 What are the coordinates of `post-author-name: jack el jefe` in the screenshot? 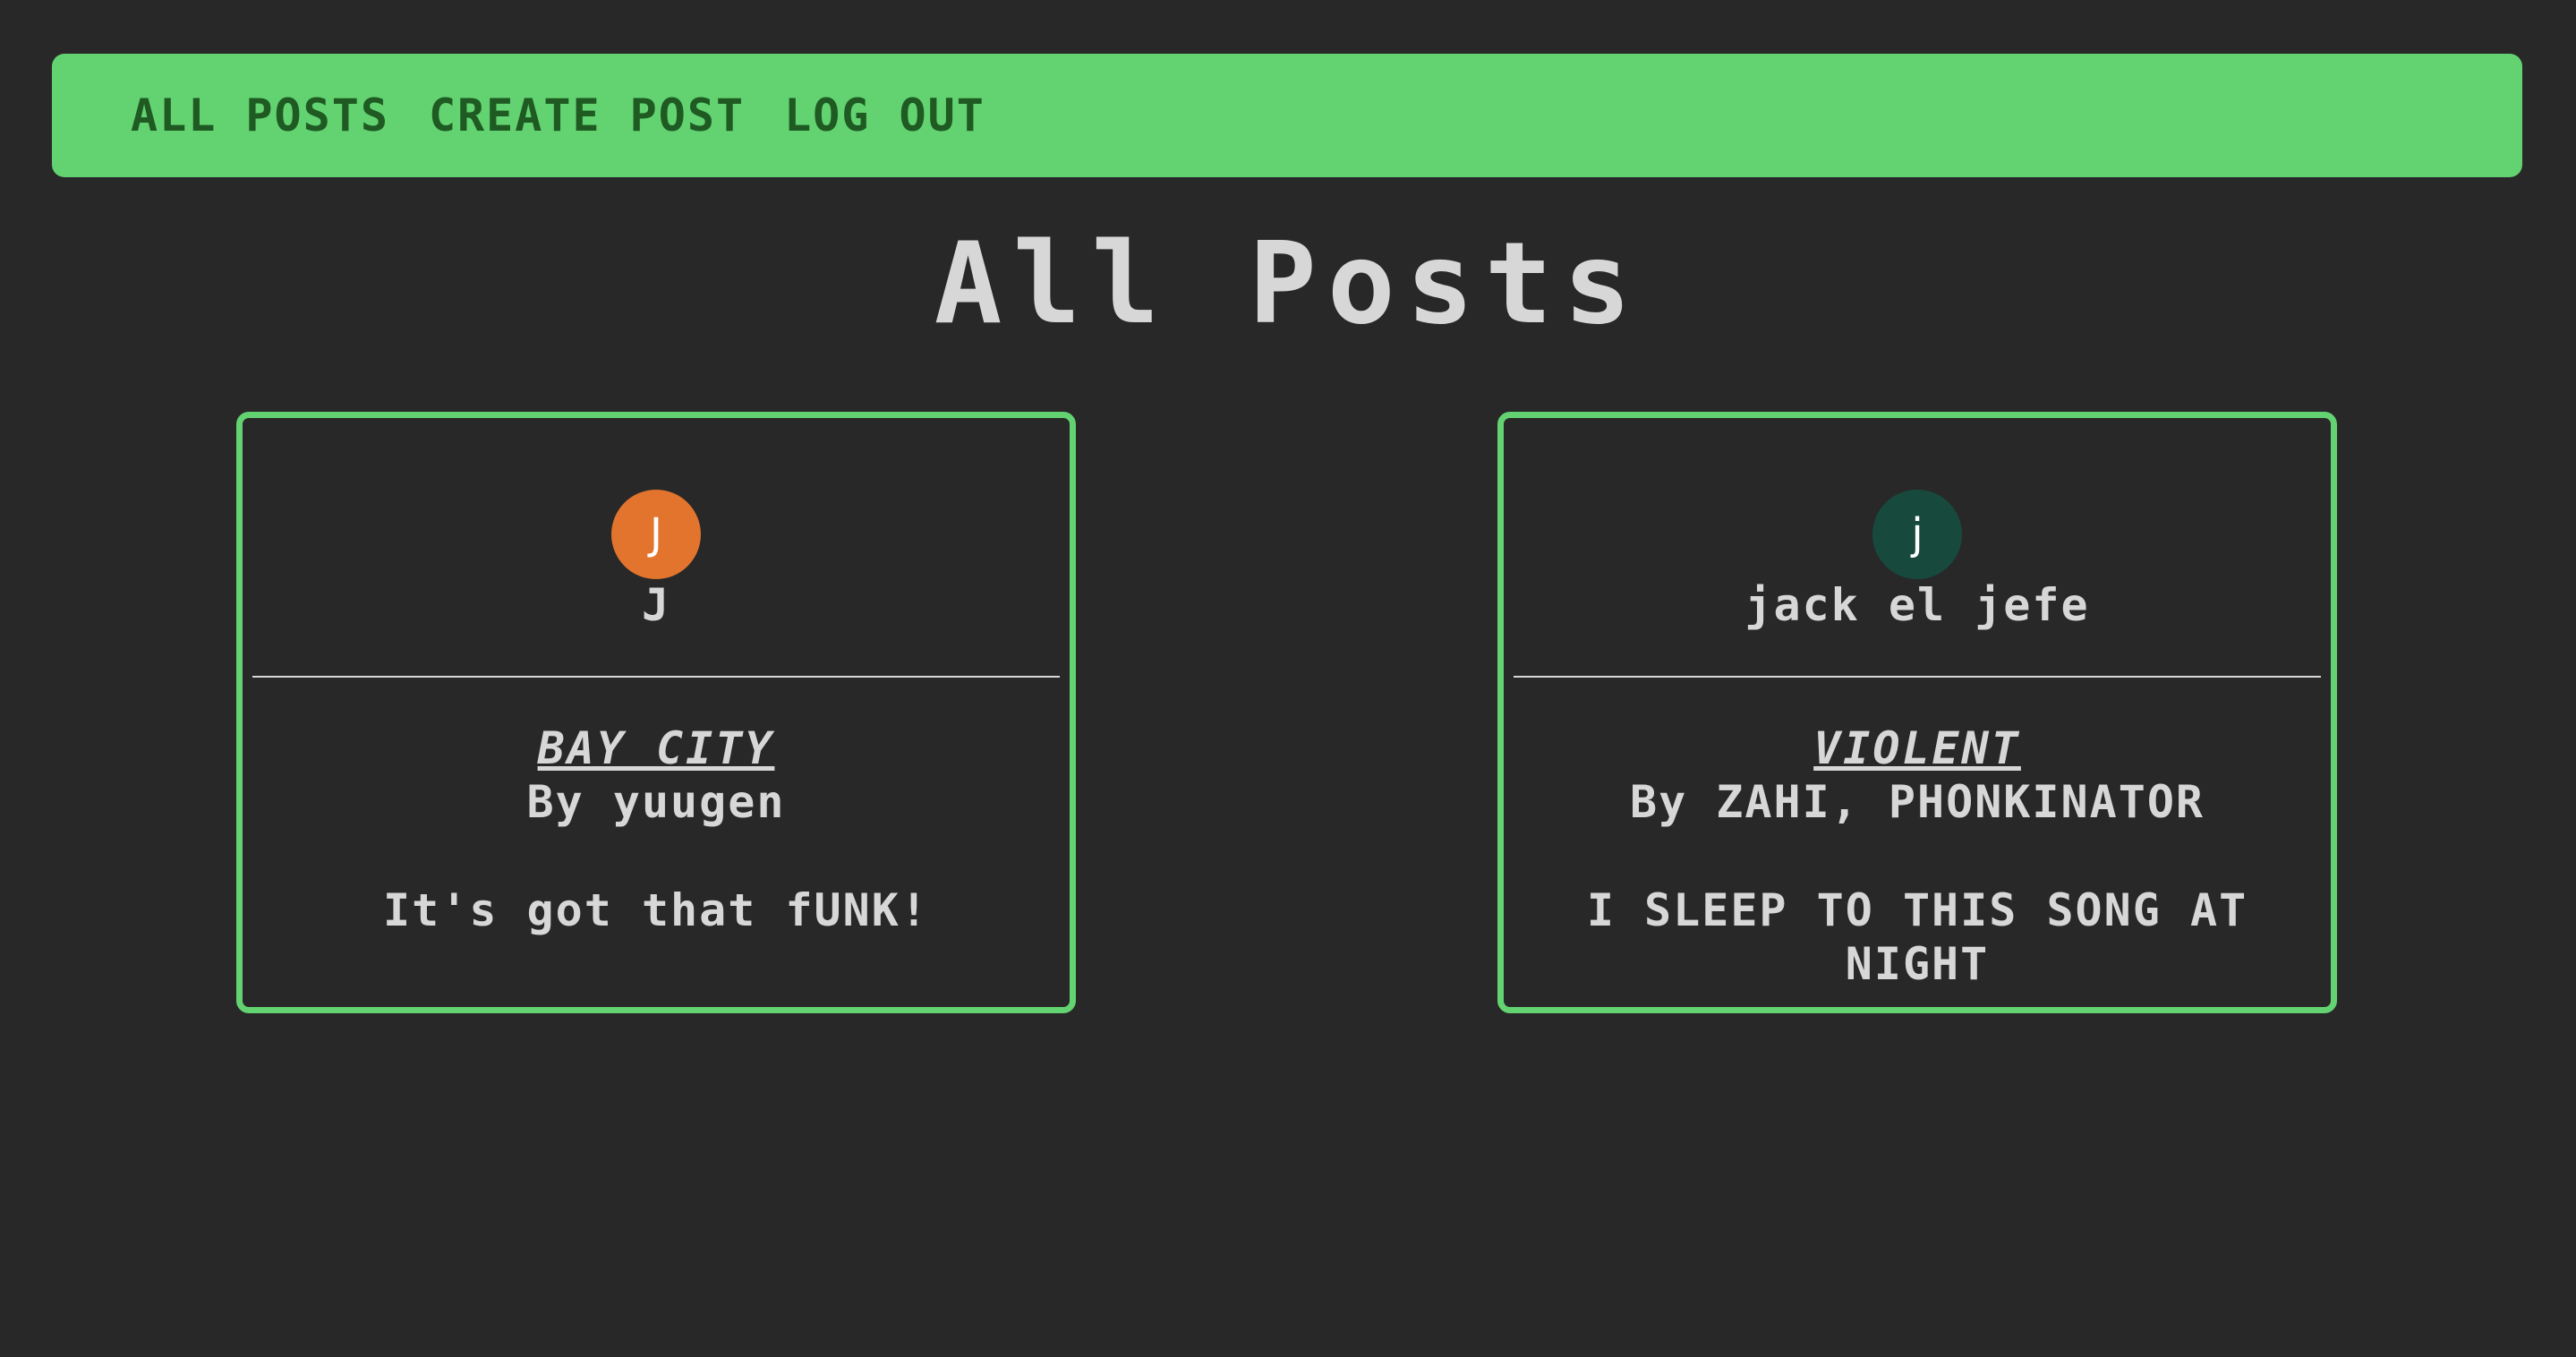 It's located at (1917, 605).